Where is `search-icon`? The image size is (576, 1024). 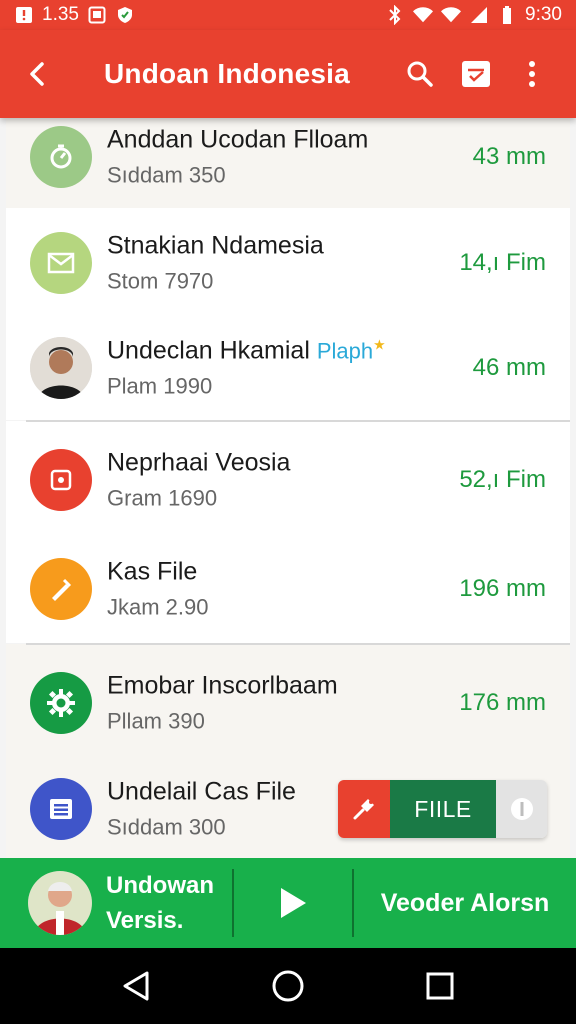 search-icon is located at coordinates (420, 74).